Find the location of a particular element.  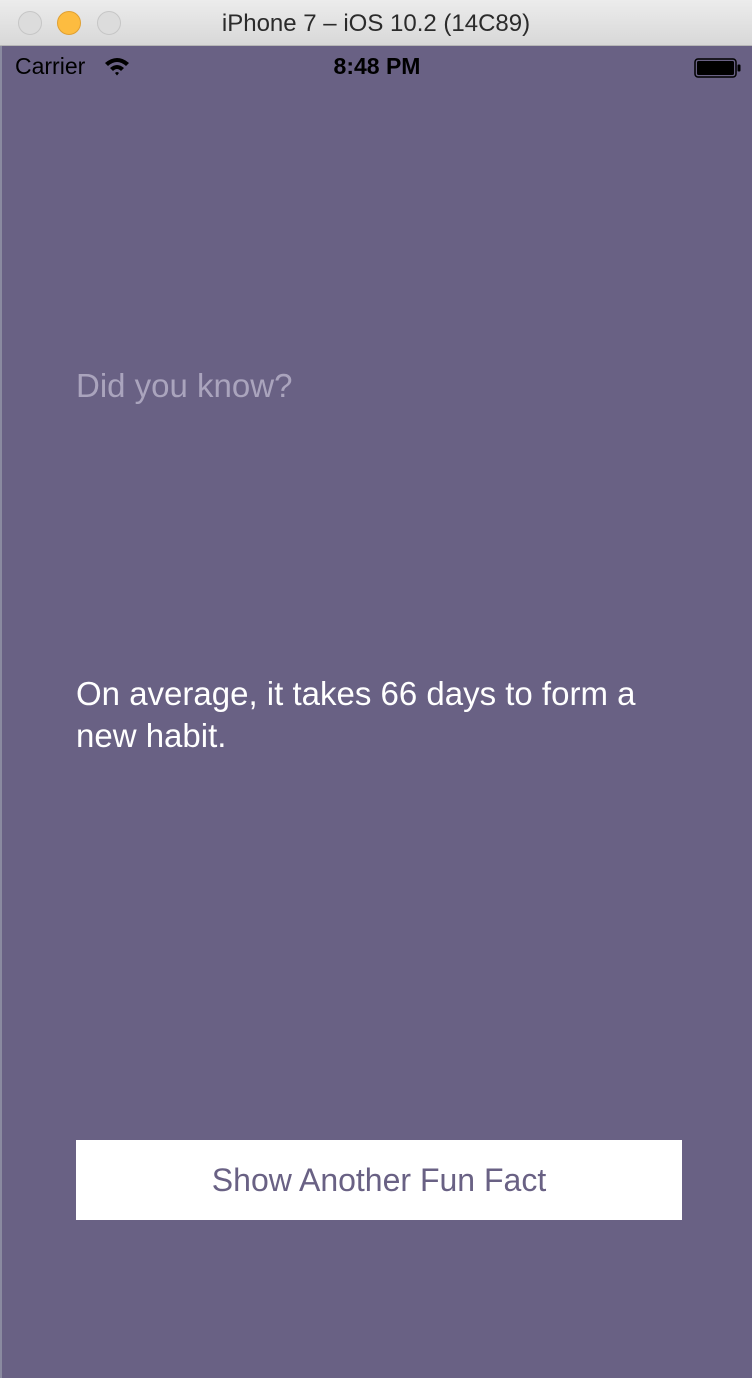

window-title: iPhone 7 – iOS 10.2 (14C89) is located at coordinates (376, 23).